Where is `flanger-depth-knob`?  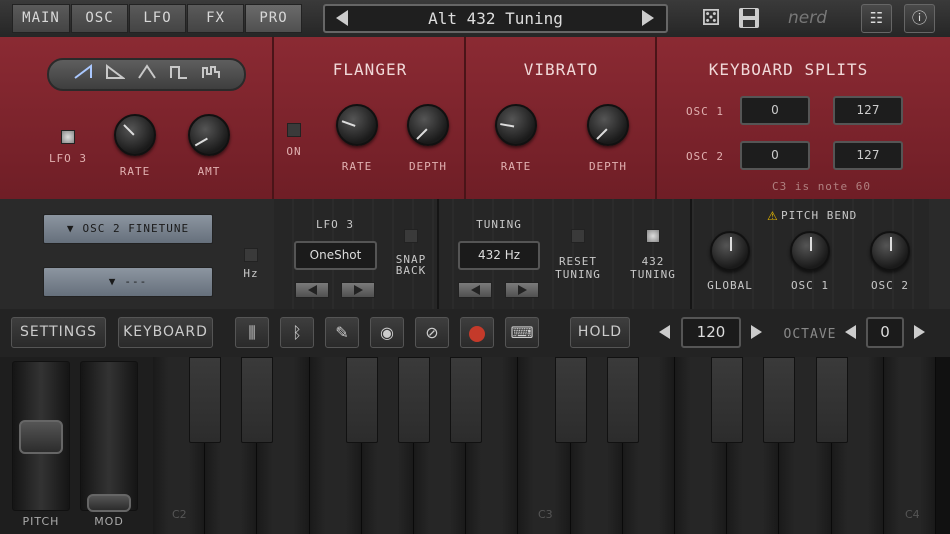
flanger-depth-knob is located at coordinates (428, 125).